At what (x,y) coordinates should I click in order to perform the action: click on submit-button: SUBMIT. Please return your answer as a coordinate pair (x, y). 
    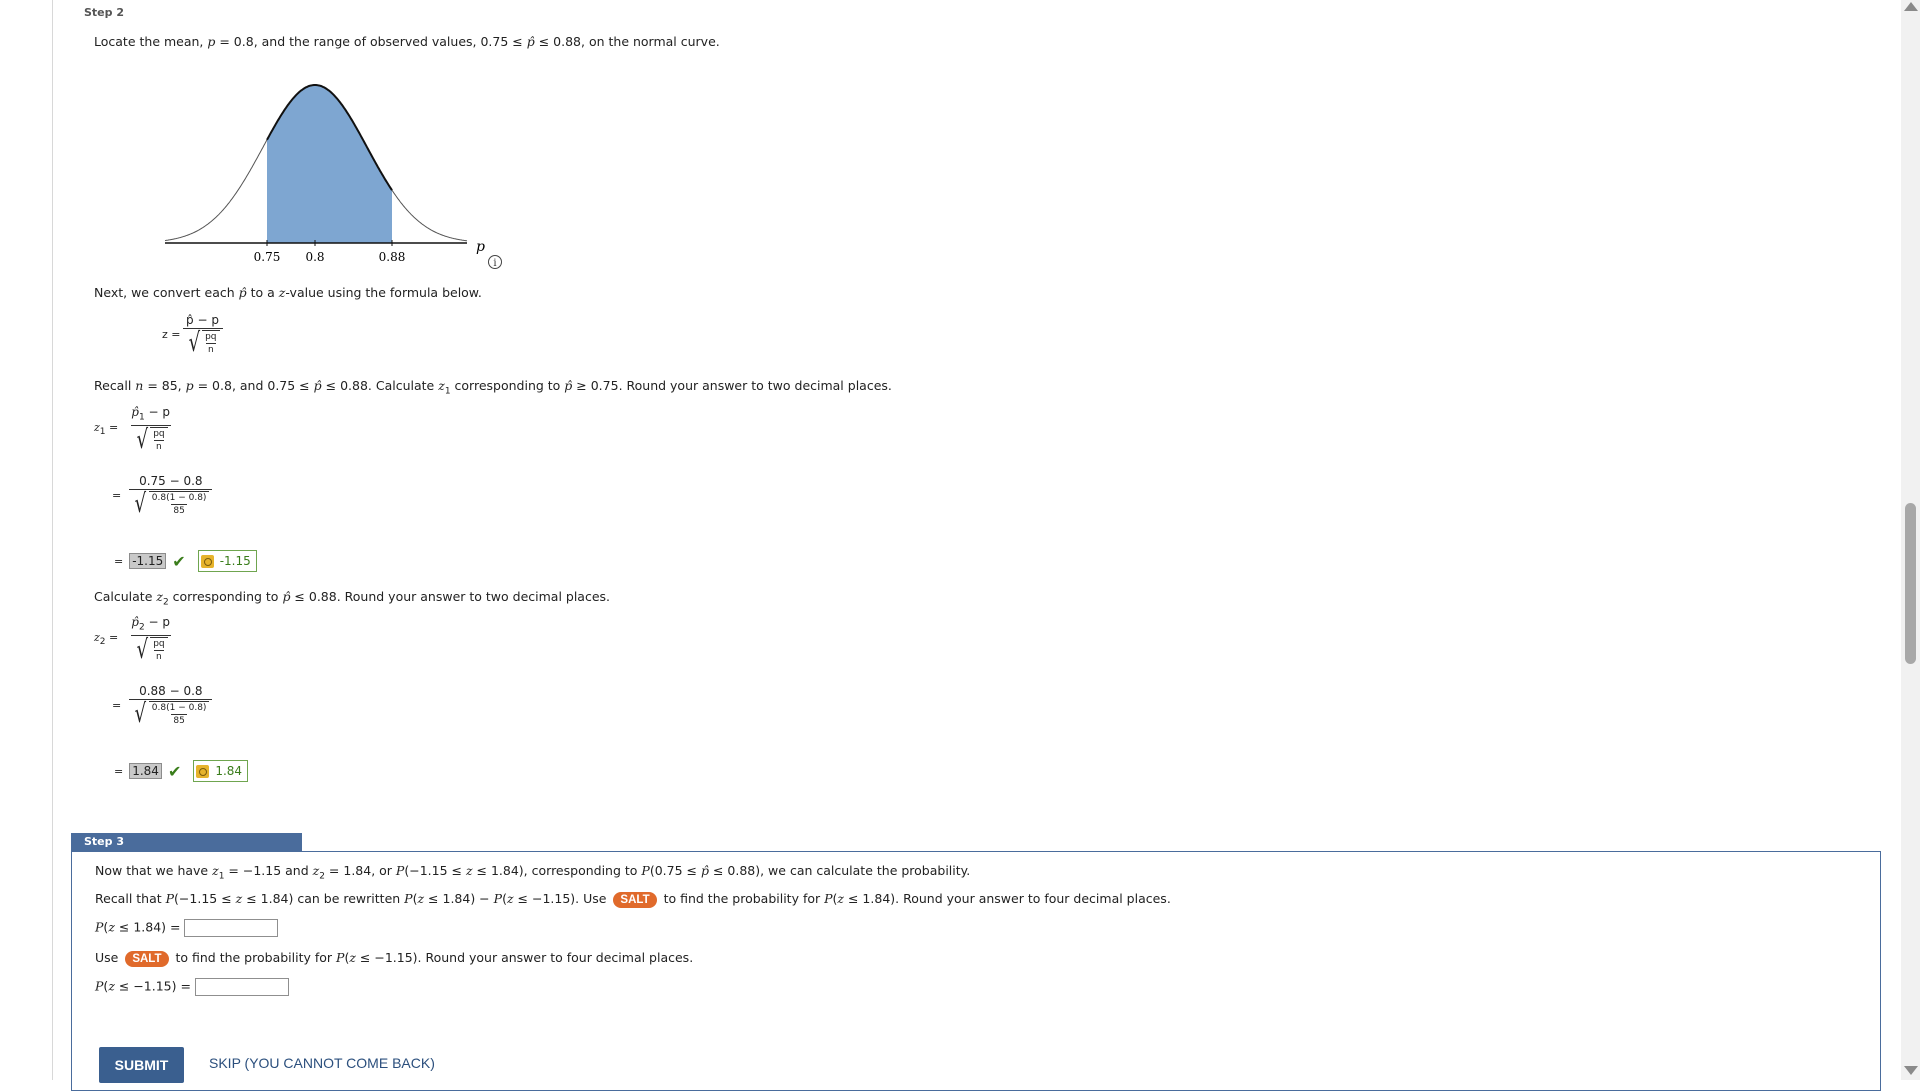
    Looking at the image, I should click on (141, 1065).